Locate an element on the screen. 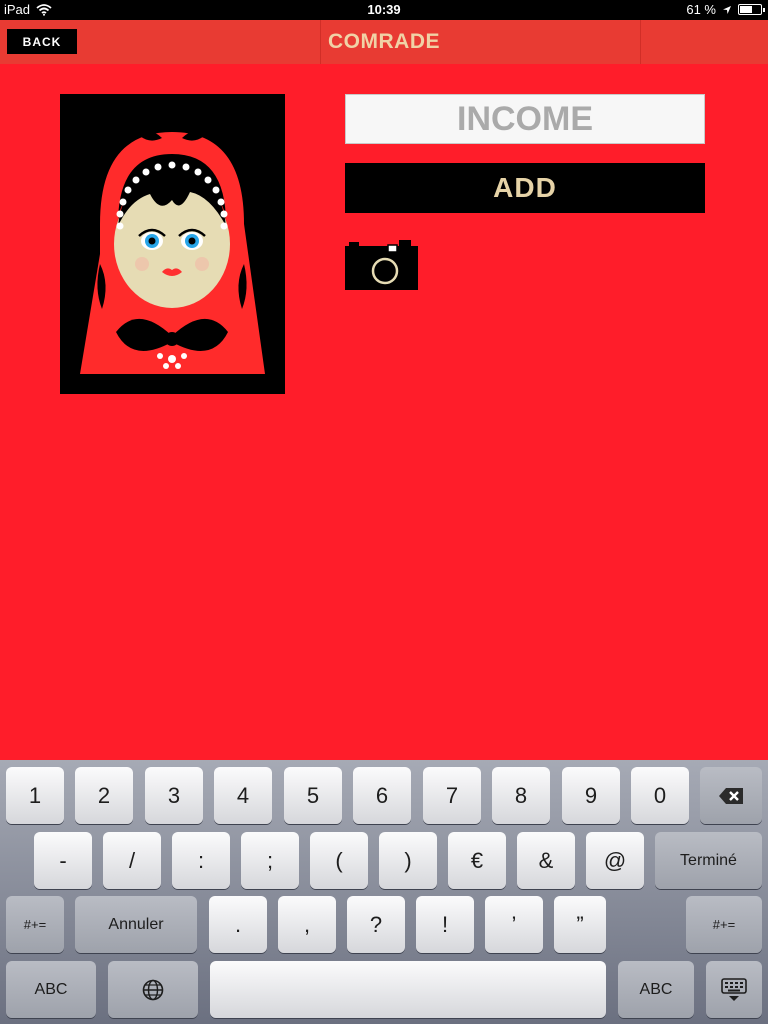 The height and width of the screenshot is (1024, 768). status-bar: iPad 10:39 61 % is located at coordinates (384, 10).